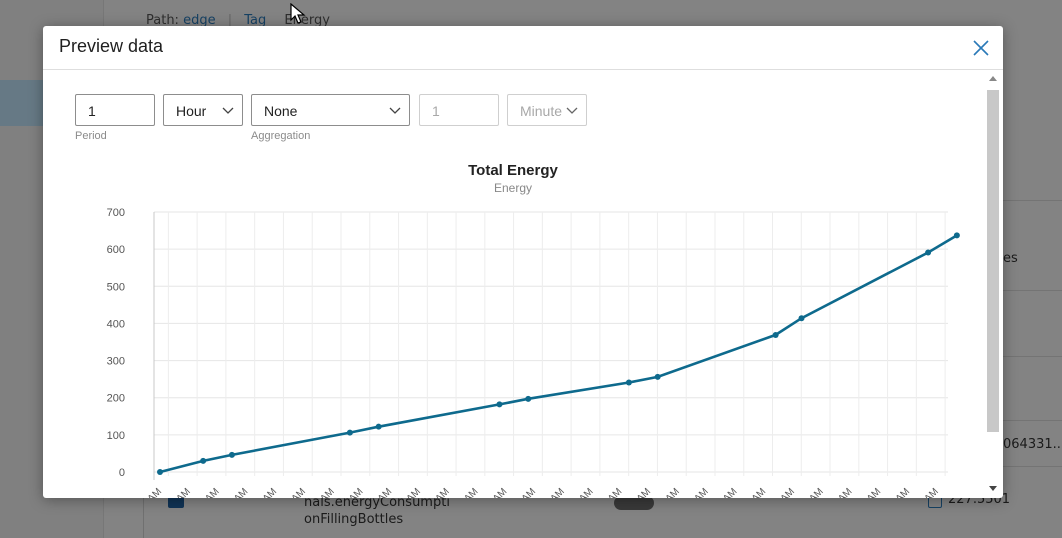 The height and width of the screenshot is (538, 1062). Describe the element at coordinates (116, 436) in the screenshot. I see `y-tick-label: 100` at that location.